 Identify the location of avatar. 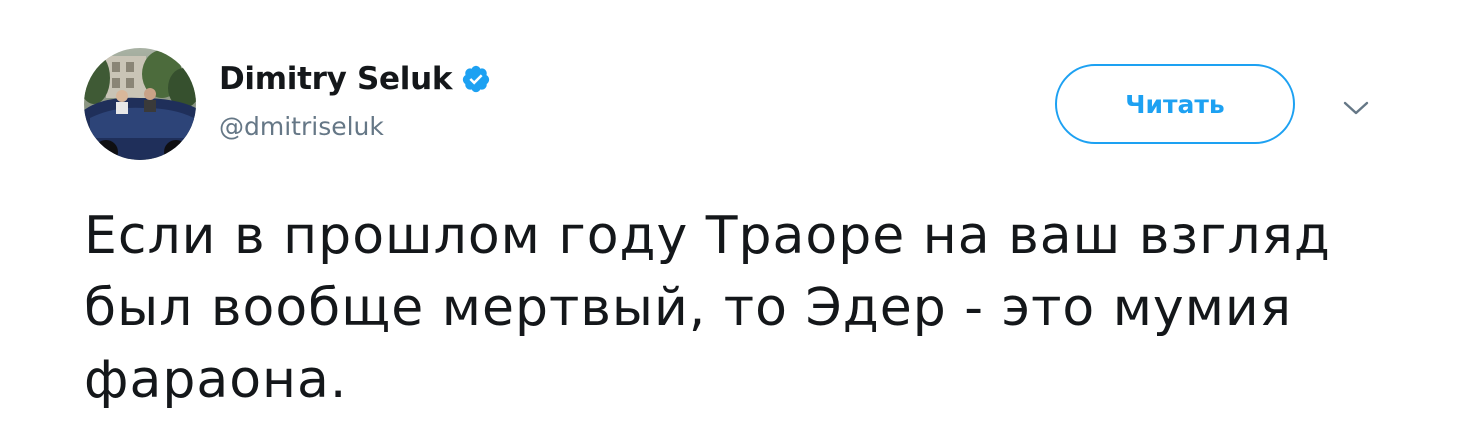
(140, 104).